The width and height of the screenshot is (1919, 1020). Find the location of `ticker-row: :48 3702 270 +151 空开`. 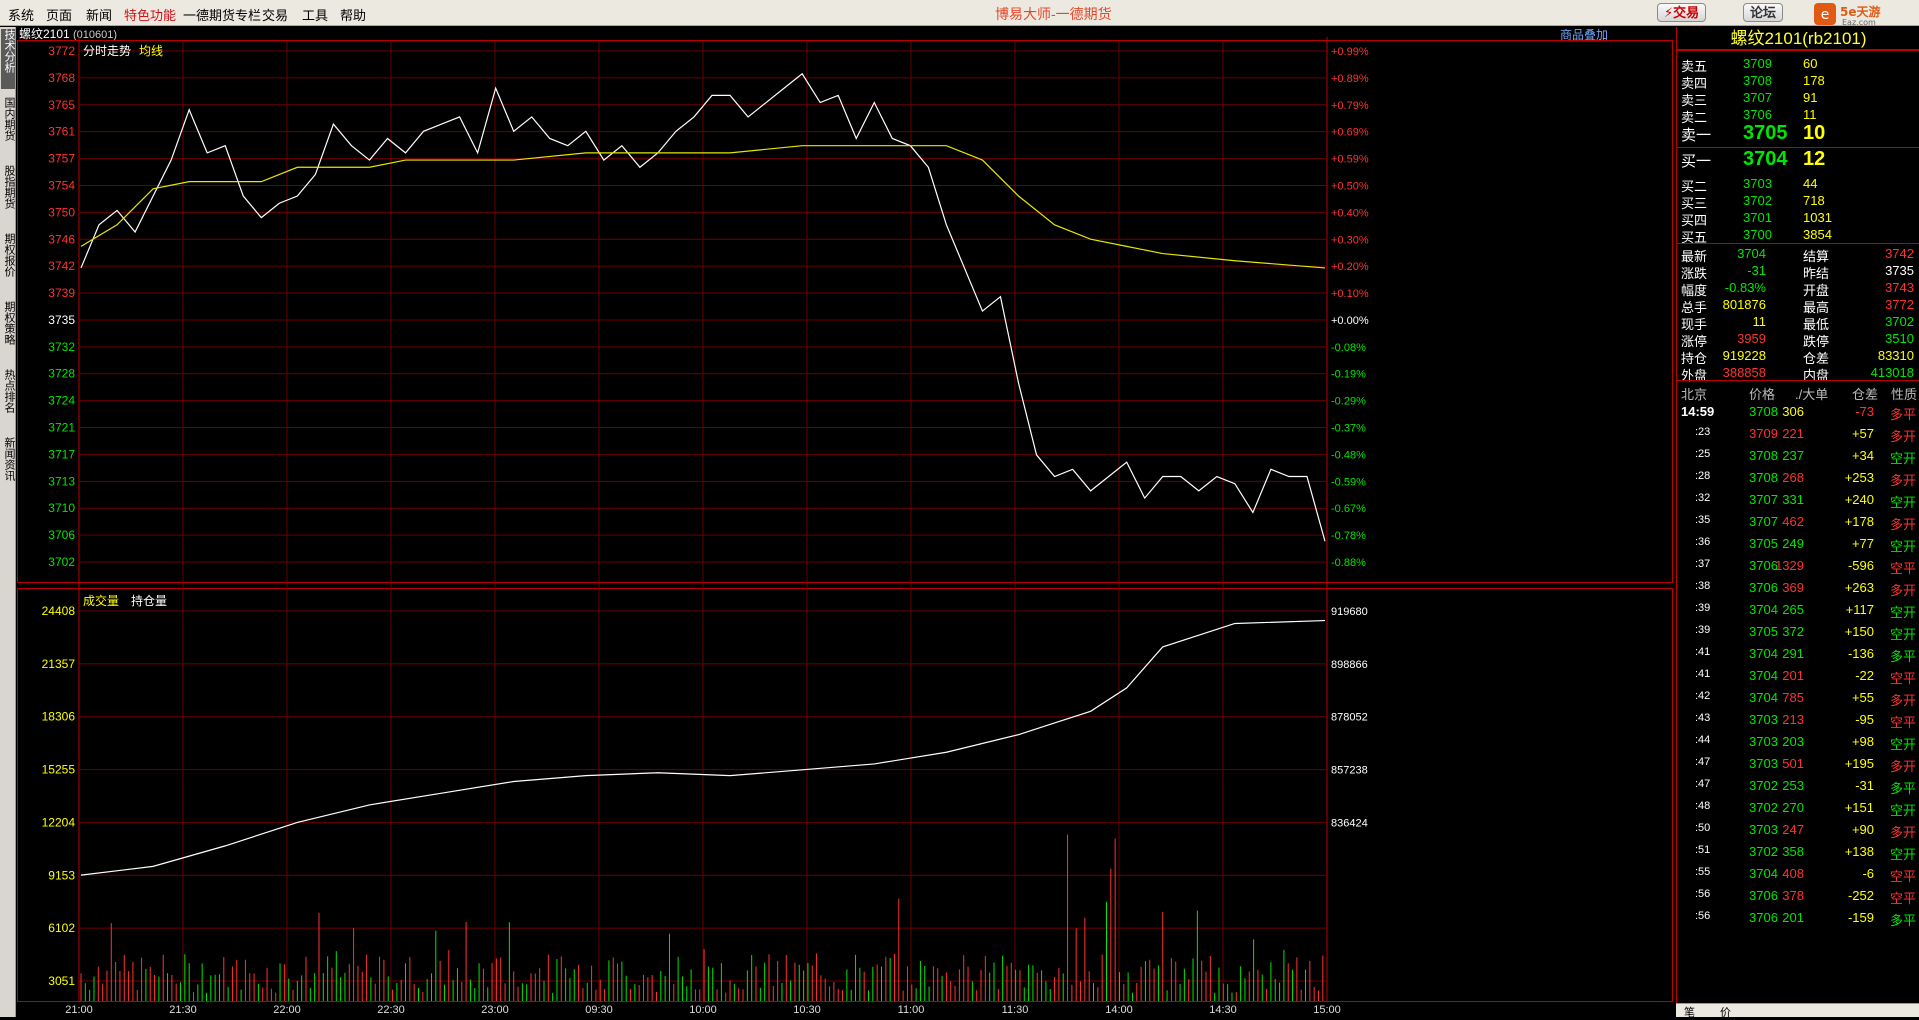

ticker-row: :48 3702 270 +151 空开 is located at coordinates (1798, 808).